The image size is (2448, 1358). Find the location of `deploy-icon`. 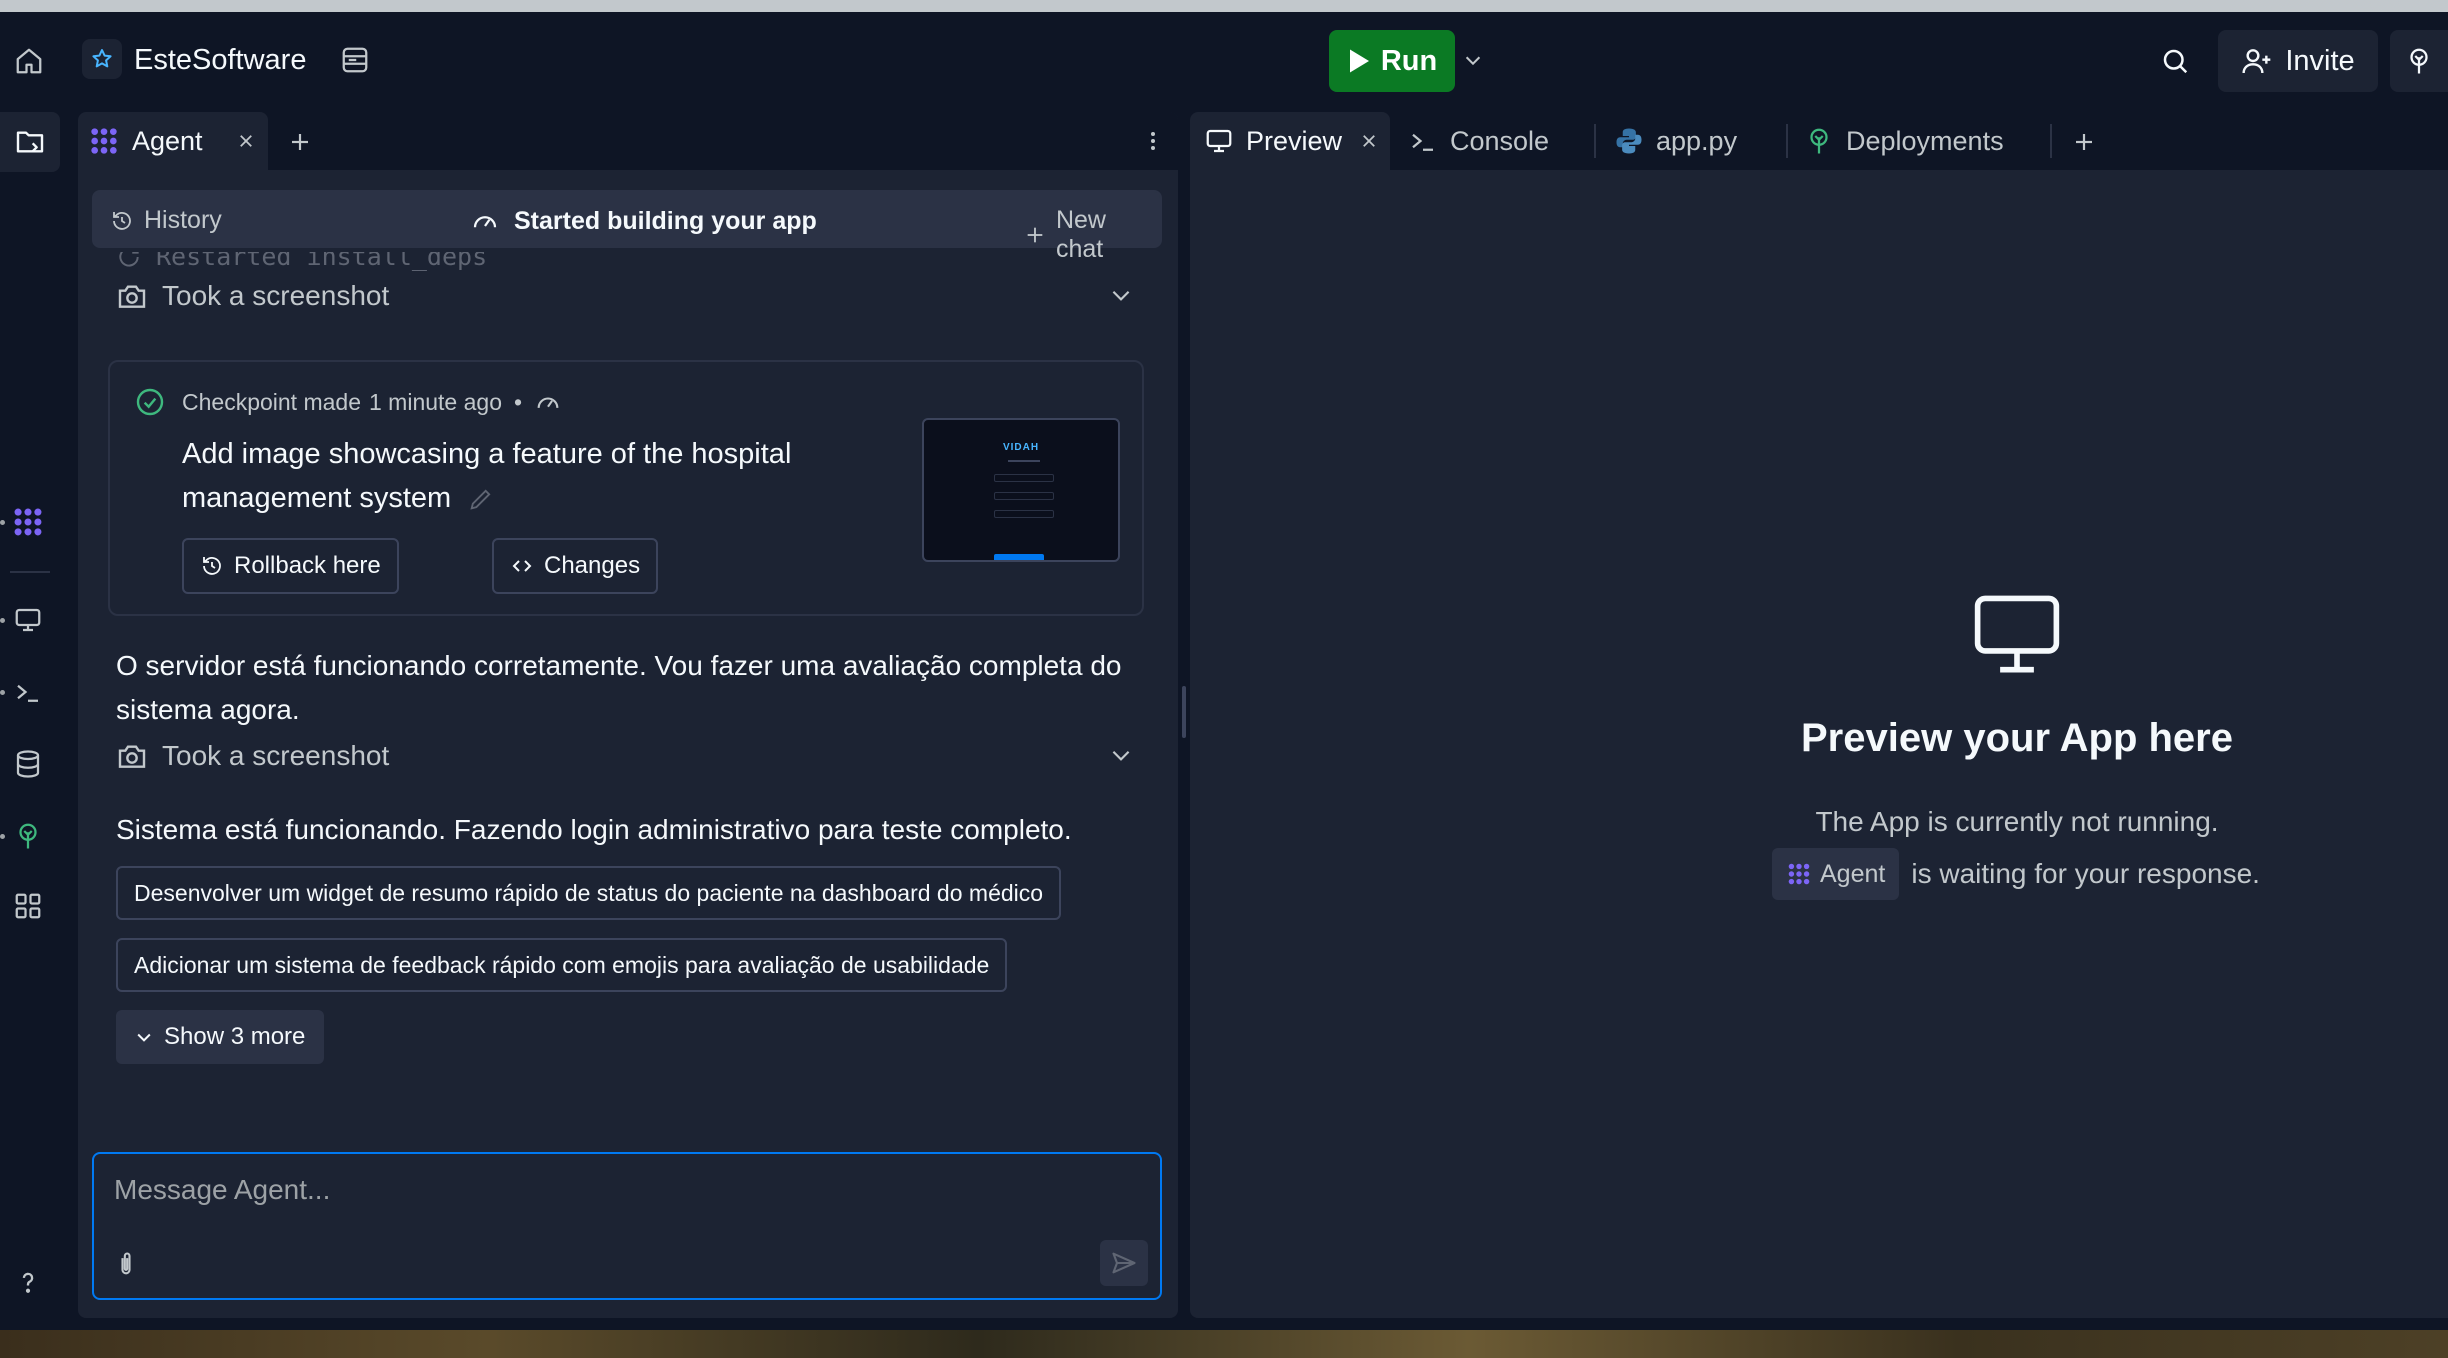

deploy-icon is located at coordinates (2419, 61).